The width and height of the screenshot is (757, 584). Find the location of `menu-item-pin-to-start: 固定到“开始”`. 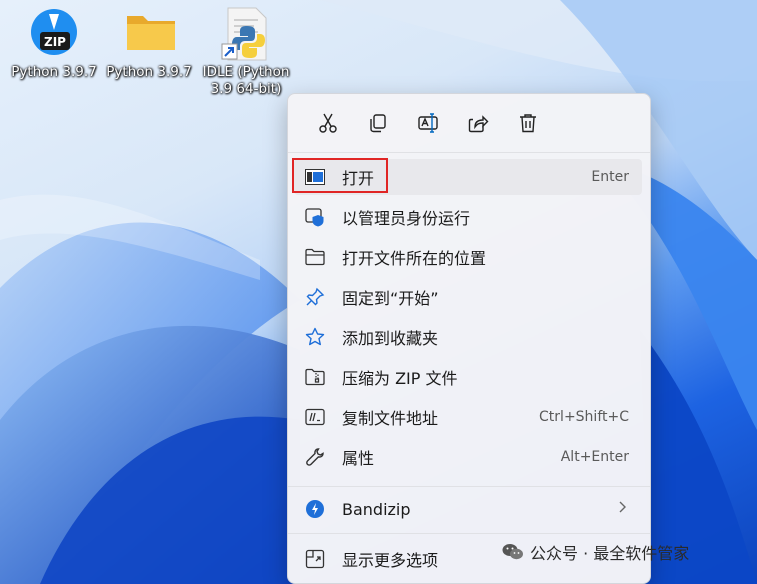

menu-item-pin-to-start: 固定到“开始” is located at coordinates (468, 297).